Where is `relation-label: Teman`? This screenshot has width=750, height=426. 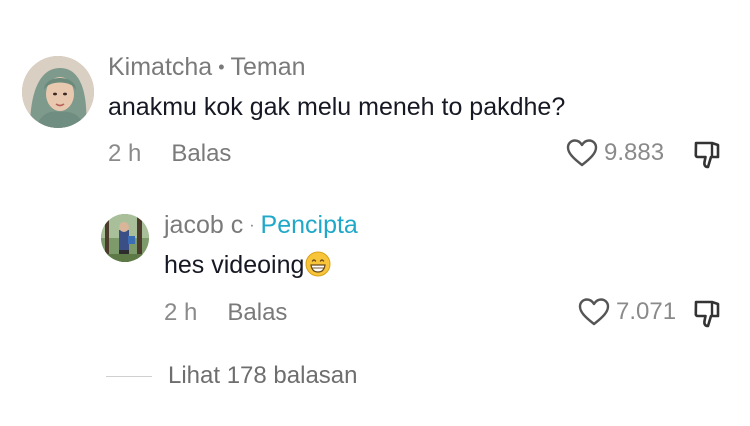 relation-label: Teman is located at coordinates (268, 67).